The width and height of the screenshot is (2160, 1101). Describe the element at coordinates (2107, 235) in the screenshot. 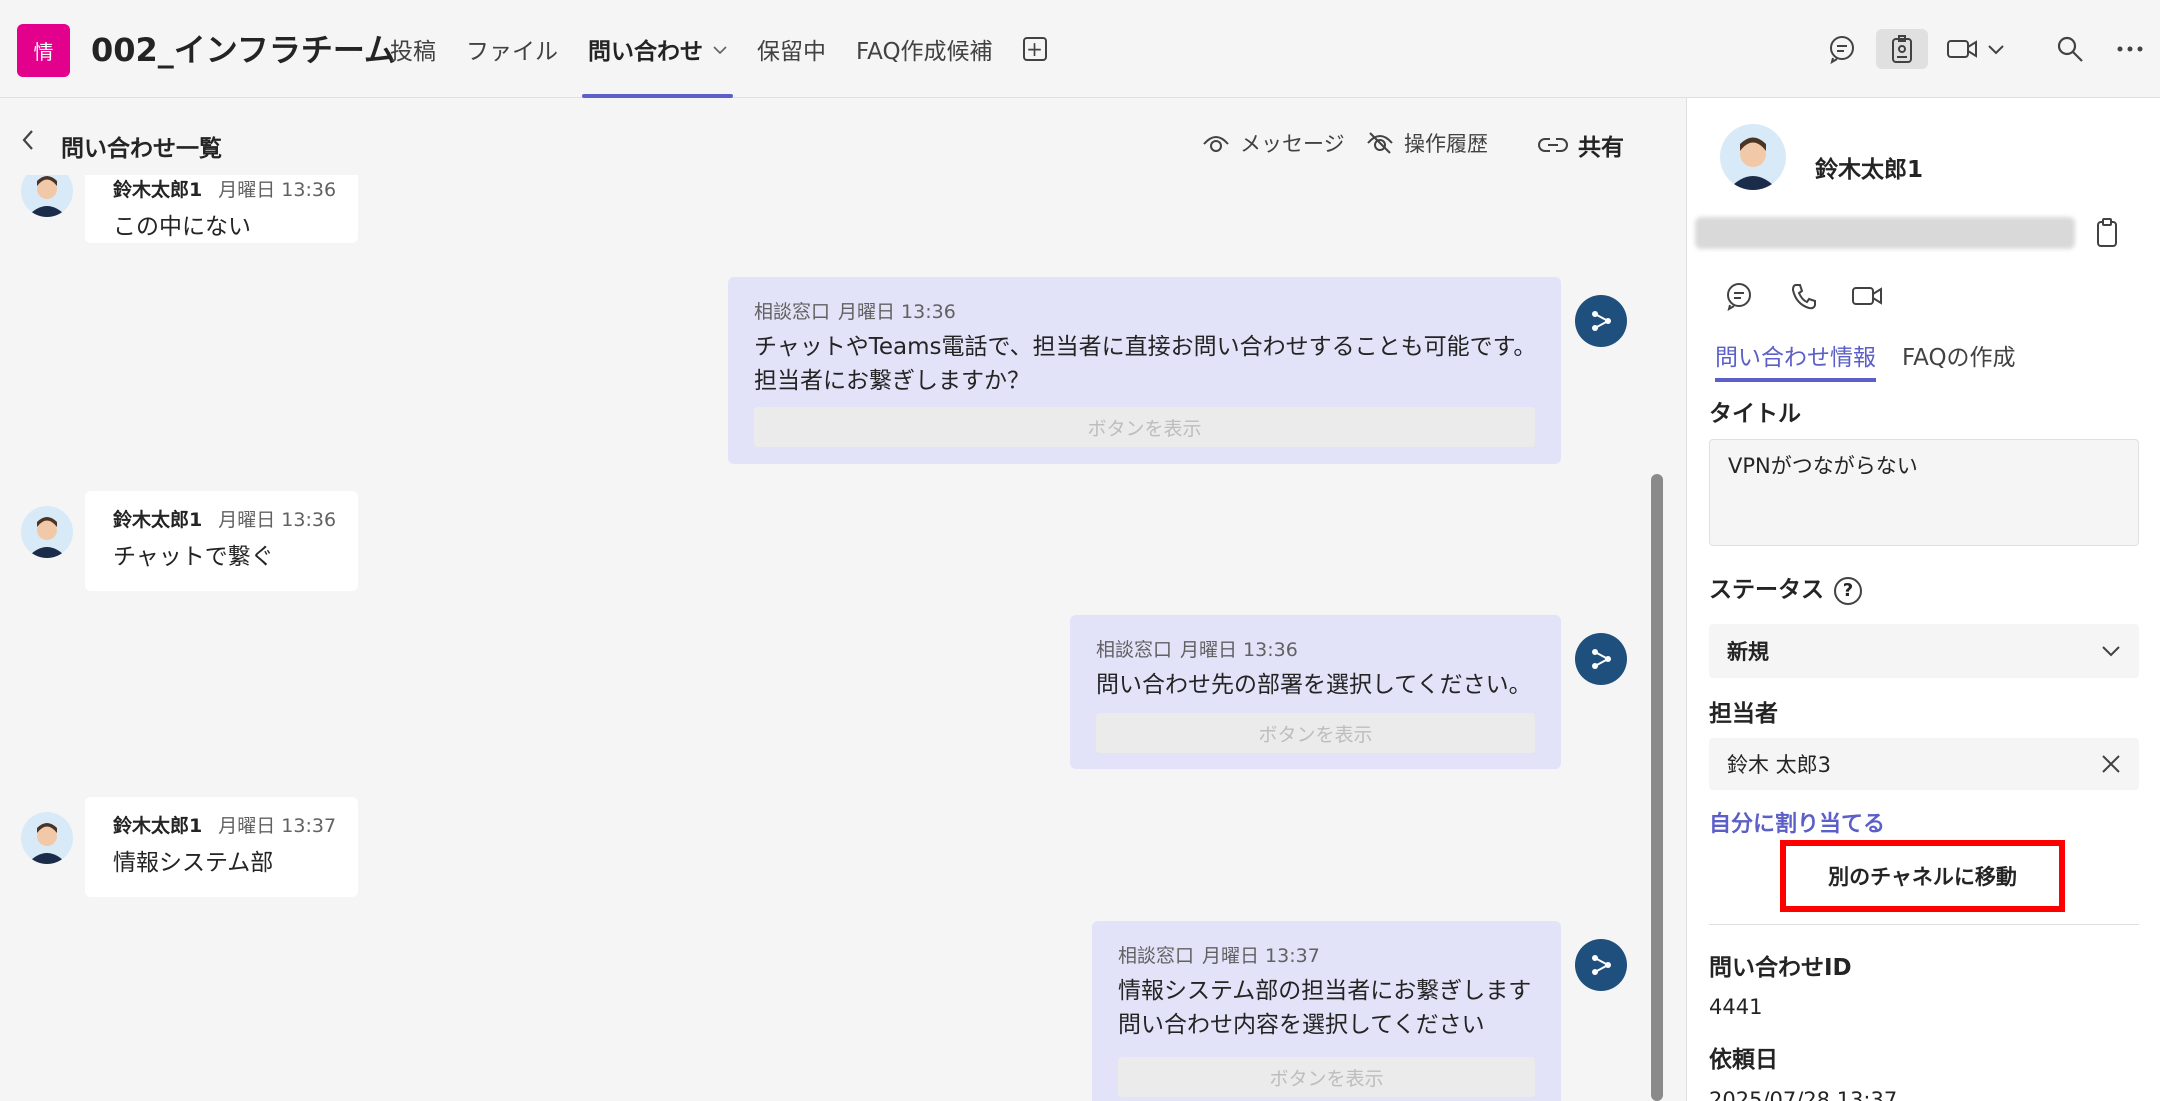

I see `copy-icon` at that location.